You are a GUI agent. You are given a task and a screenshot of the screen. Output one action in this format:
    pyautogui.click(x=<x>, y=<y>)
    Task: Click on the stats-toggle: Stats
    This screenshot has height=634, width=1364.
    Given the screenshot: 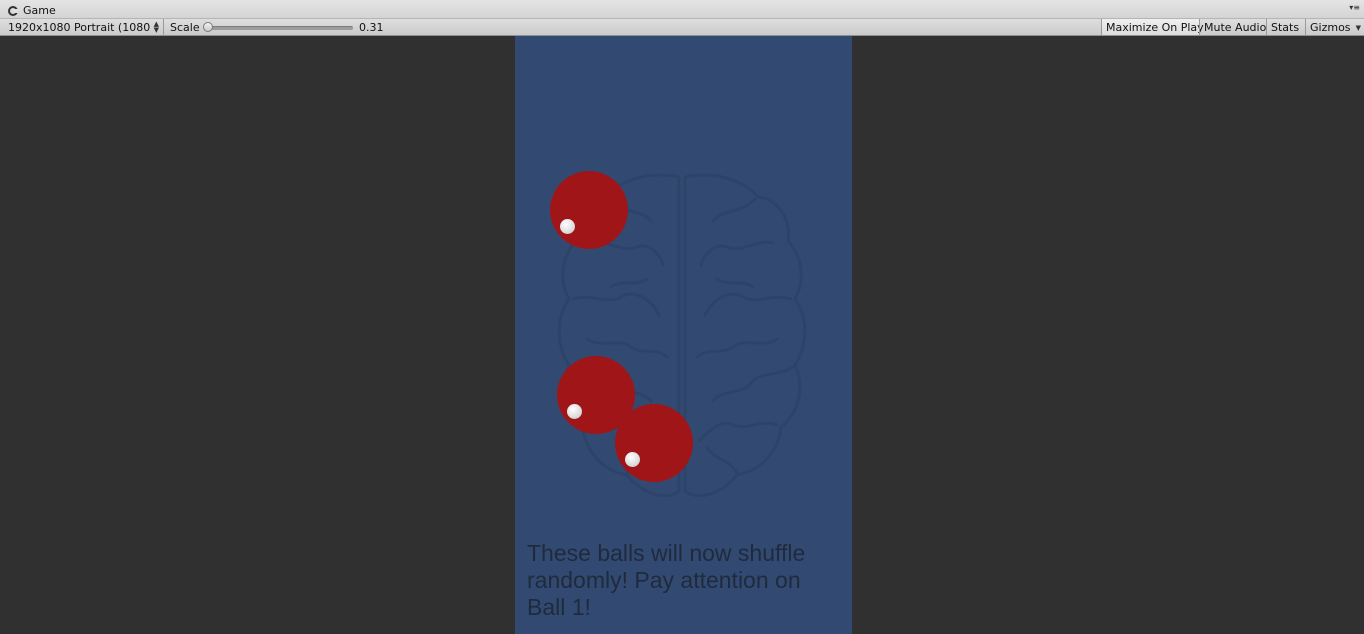 What is the action you would take?
    pyautogui.click(x=1285, y=27)
    